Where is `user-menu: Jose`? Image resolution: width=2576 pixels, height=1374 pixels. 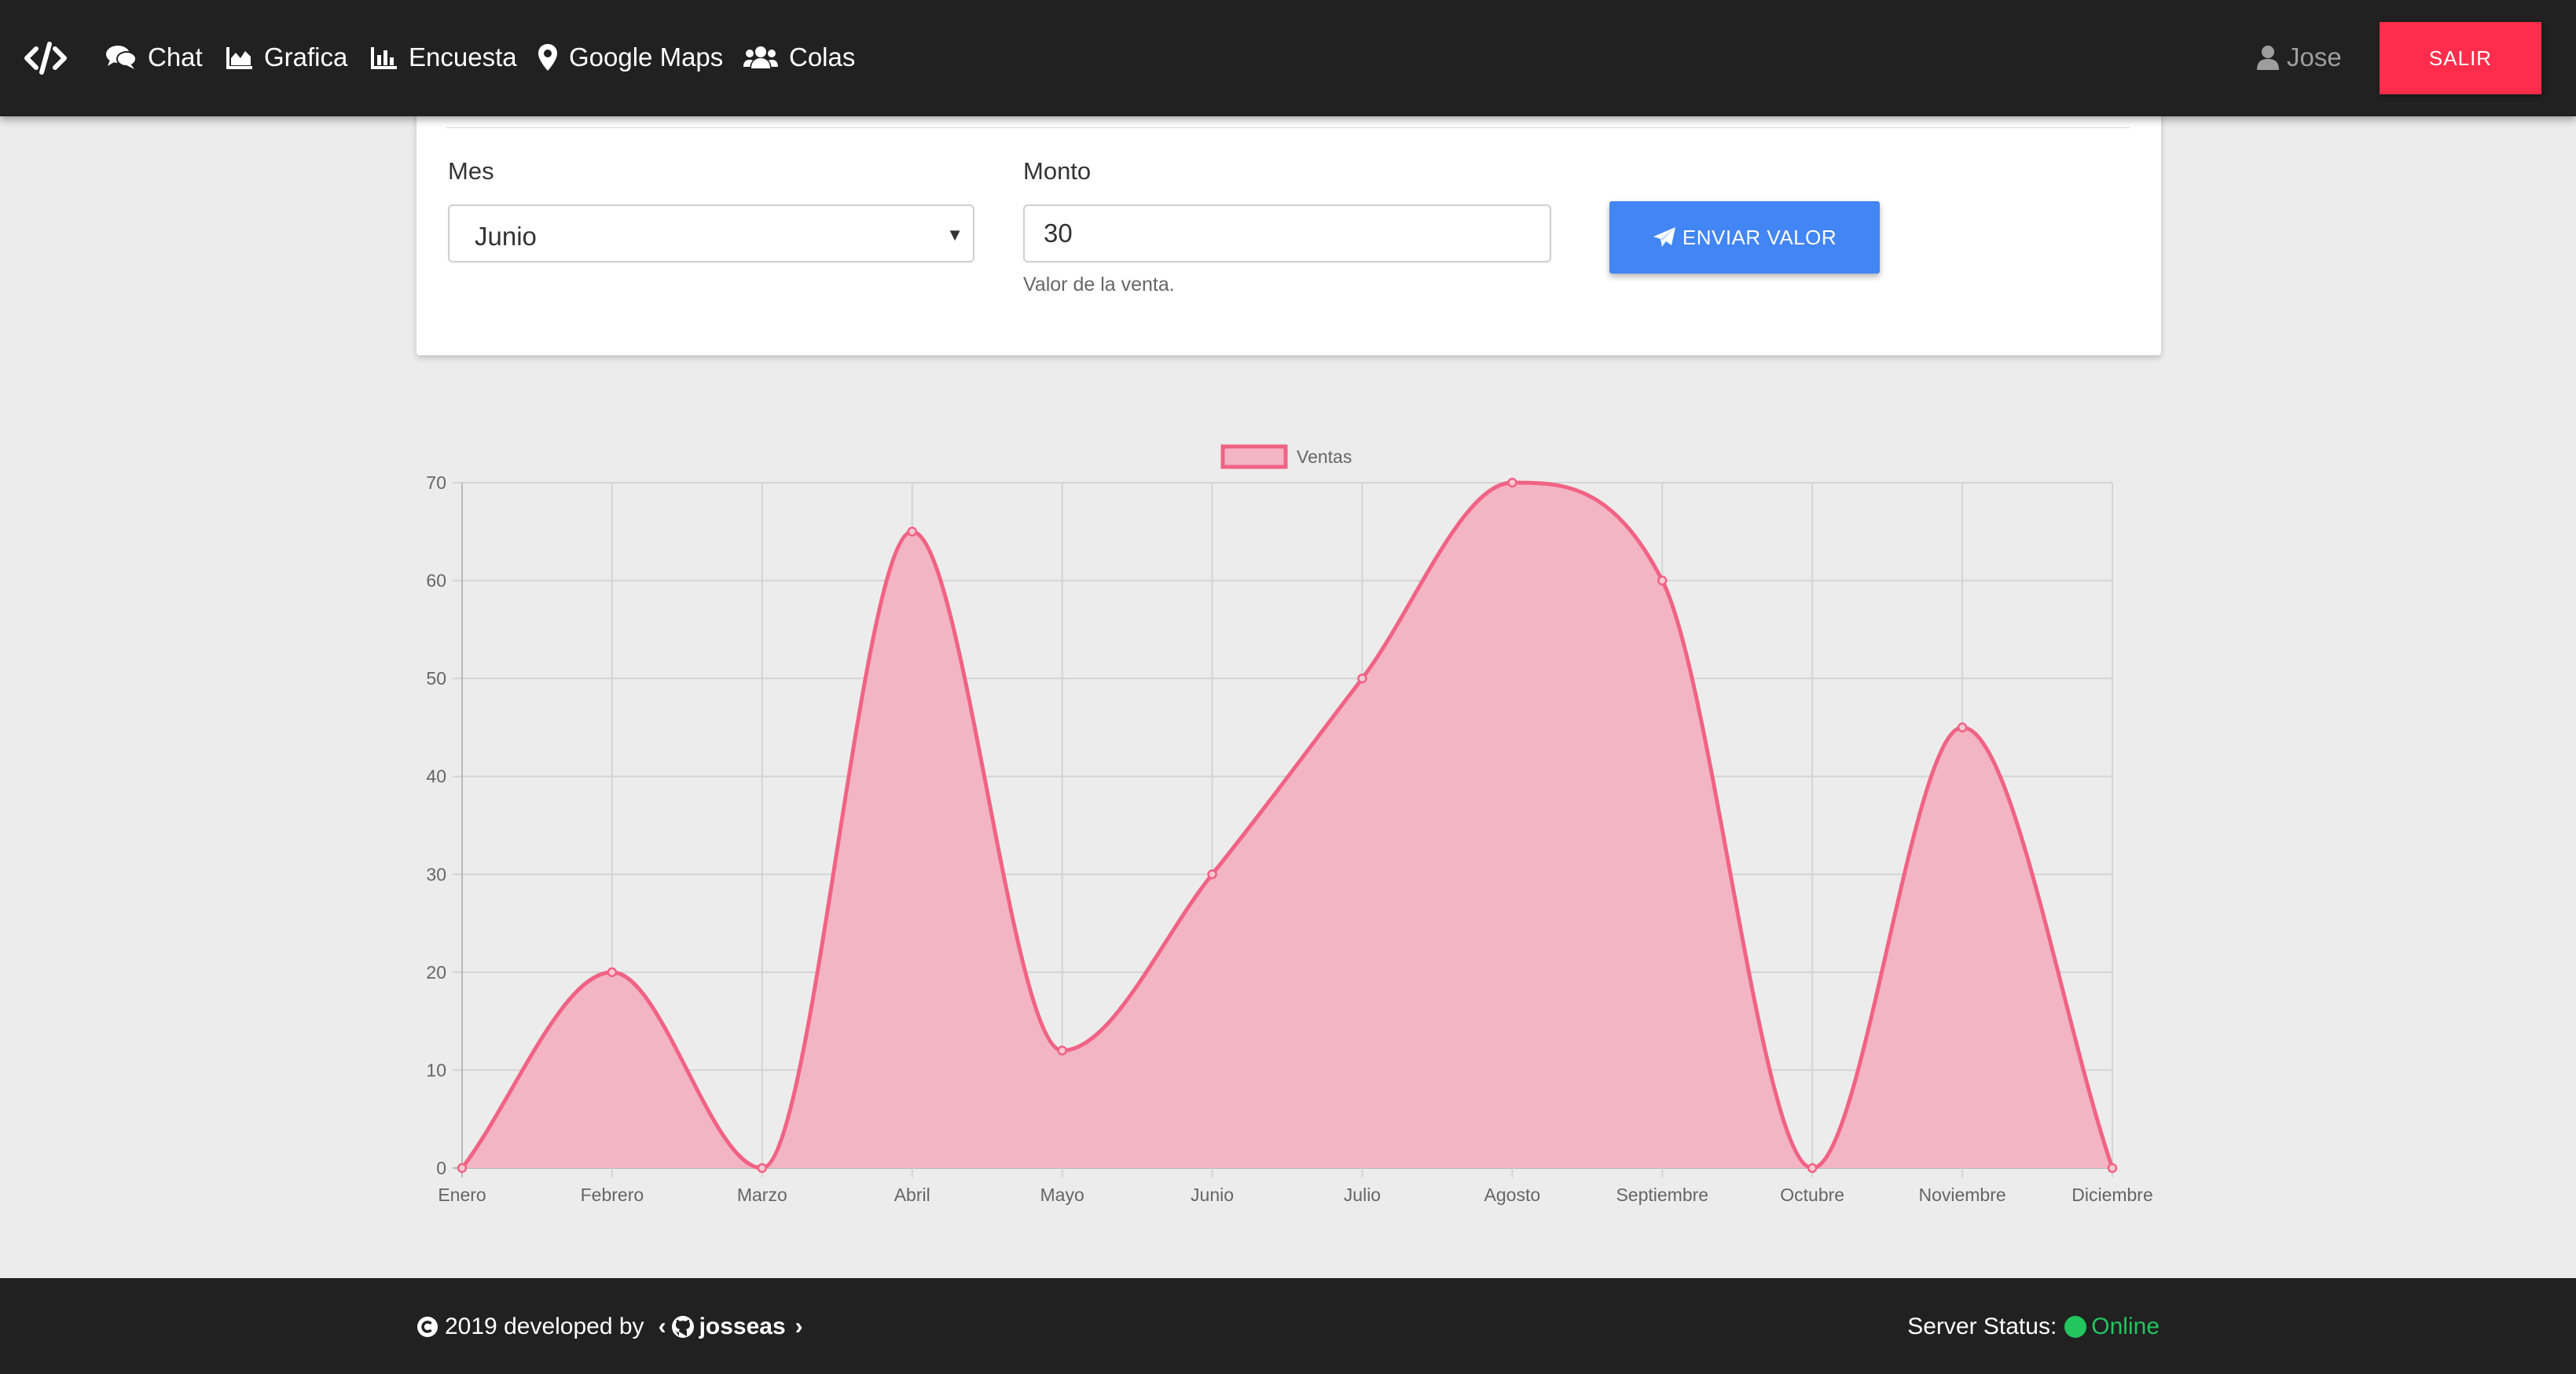
user-menu: Jose is located at coordinates (2299, 57).